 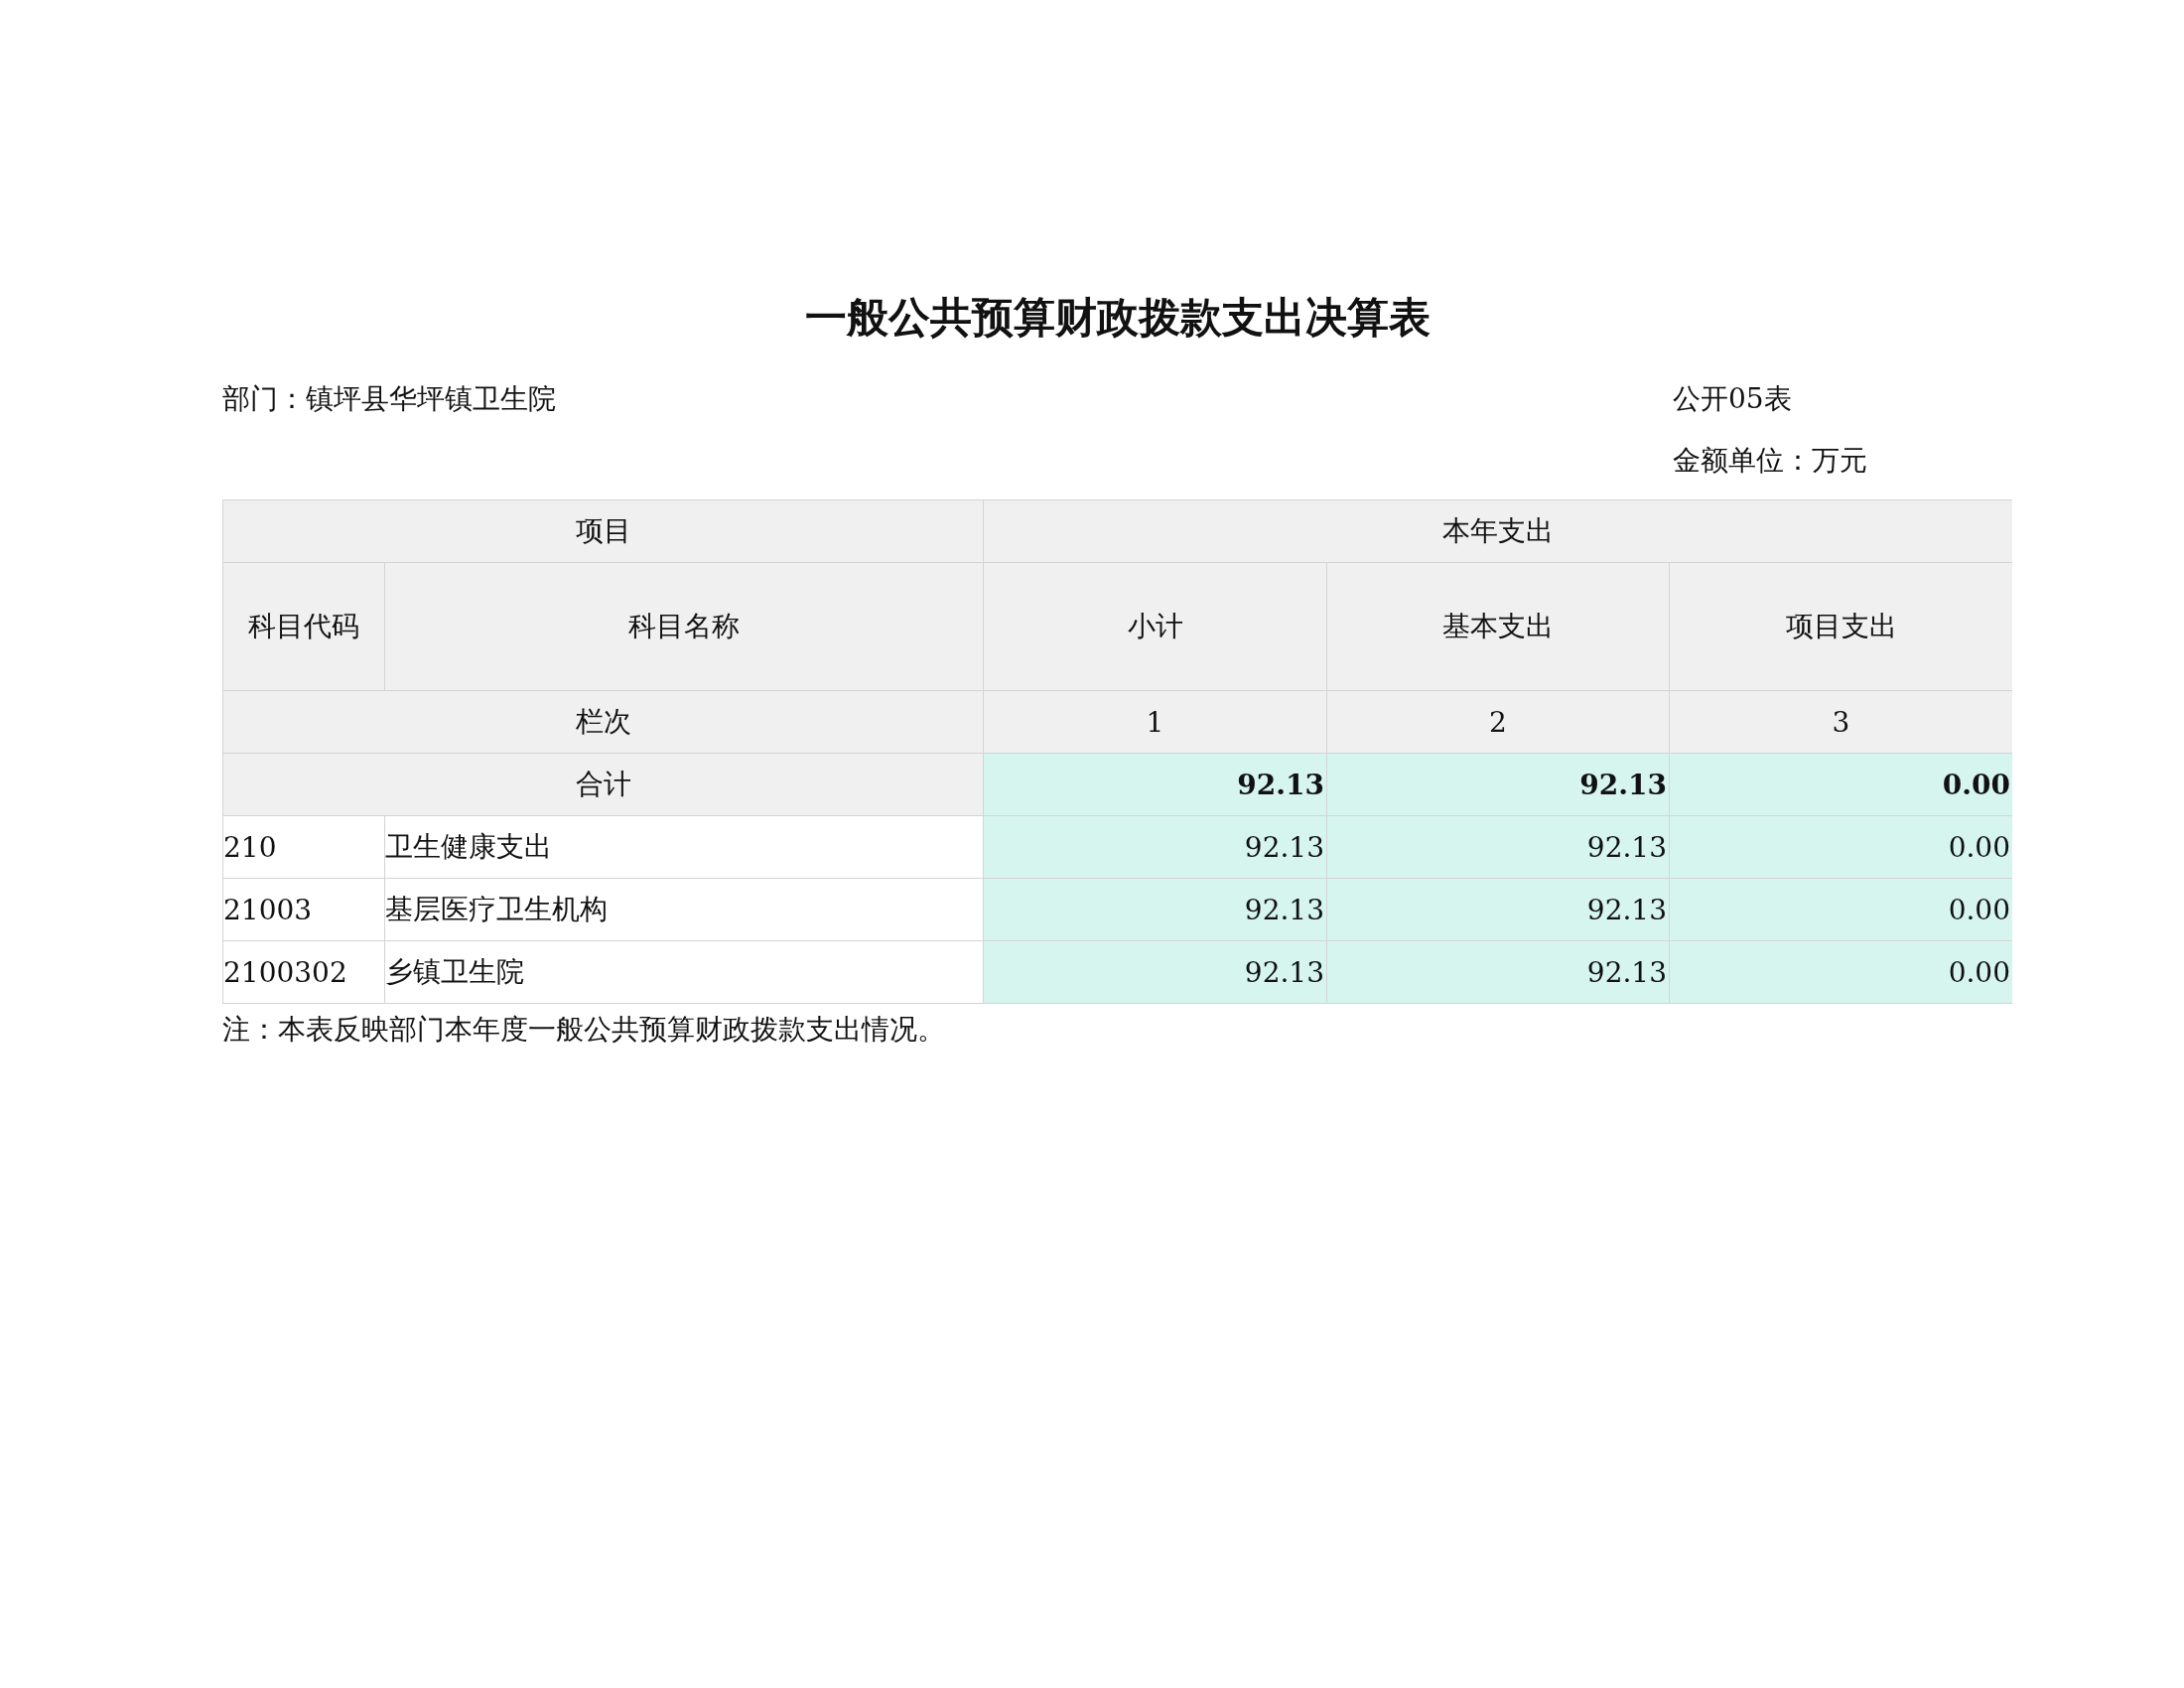 What do you see at coordinates (602, 530) in the screenshot?
I see `column-group-header: 项目` at bounding box center [602, 530].